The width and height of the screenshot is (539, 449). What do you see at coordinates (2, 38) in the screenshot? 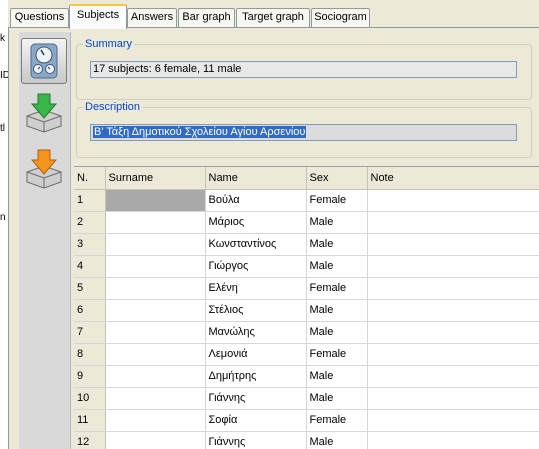
I see `edge-fragment: k` at bounding box center [2, 38].